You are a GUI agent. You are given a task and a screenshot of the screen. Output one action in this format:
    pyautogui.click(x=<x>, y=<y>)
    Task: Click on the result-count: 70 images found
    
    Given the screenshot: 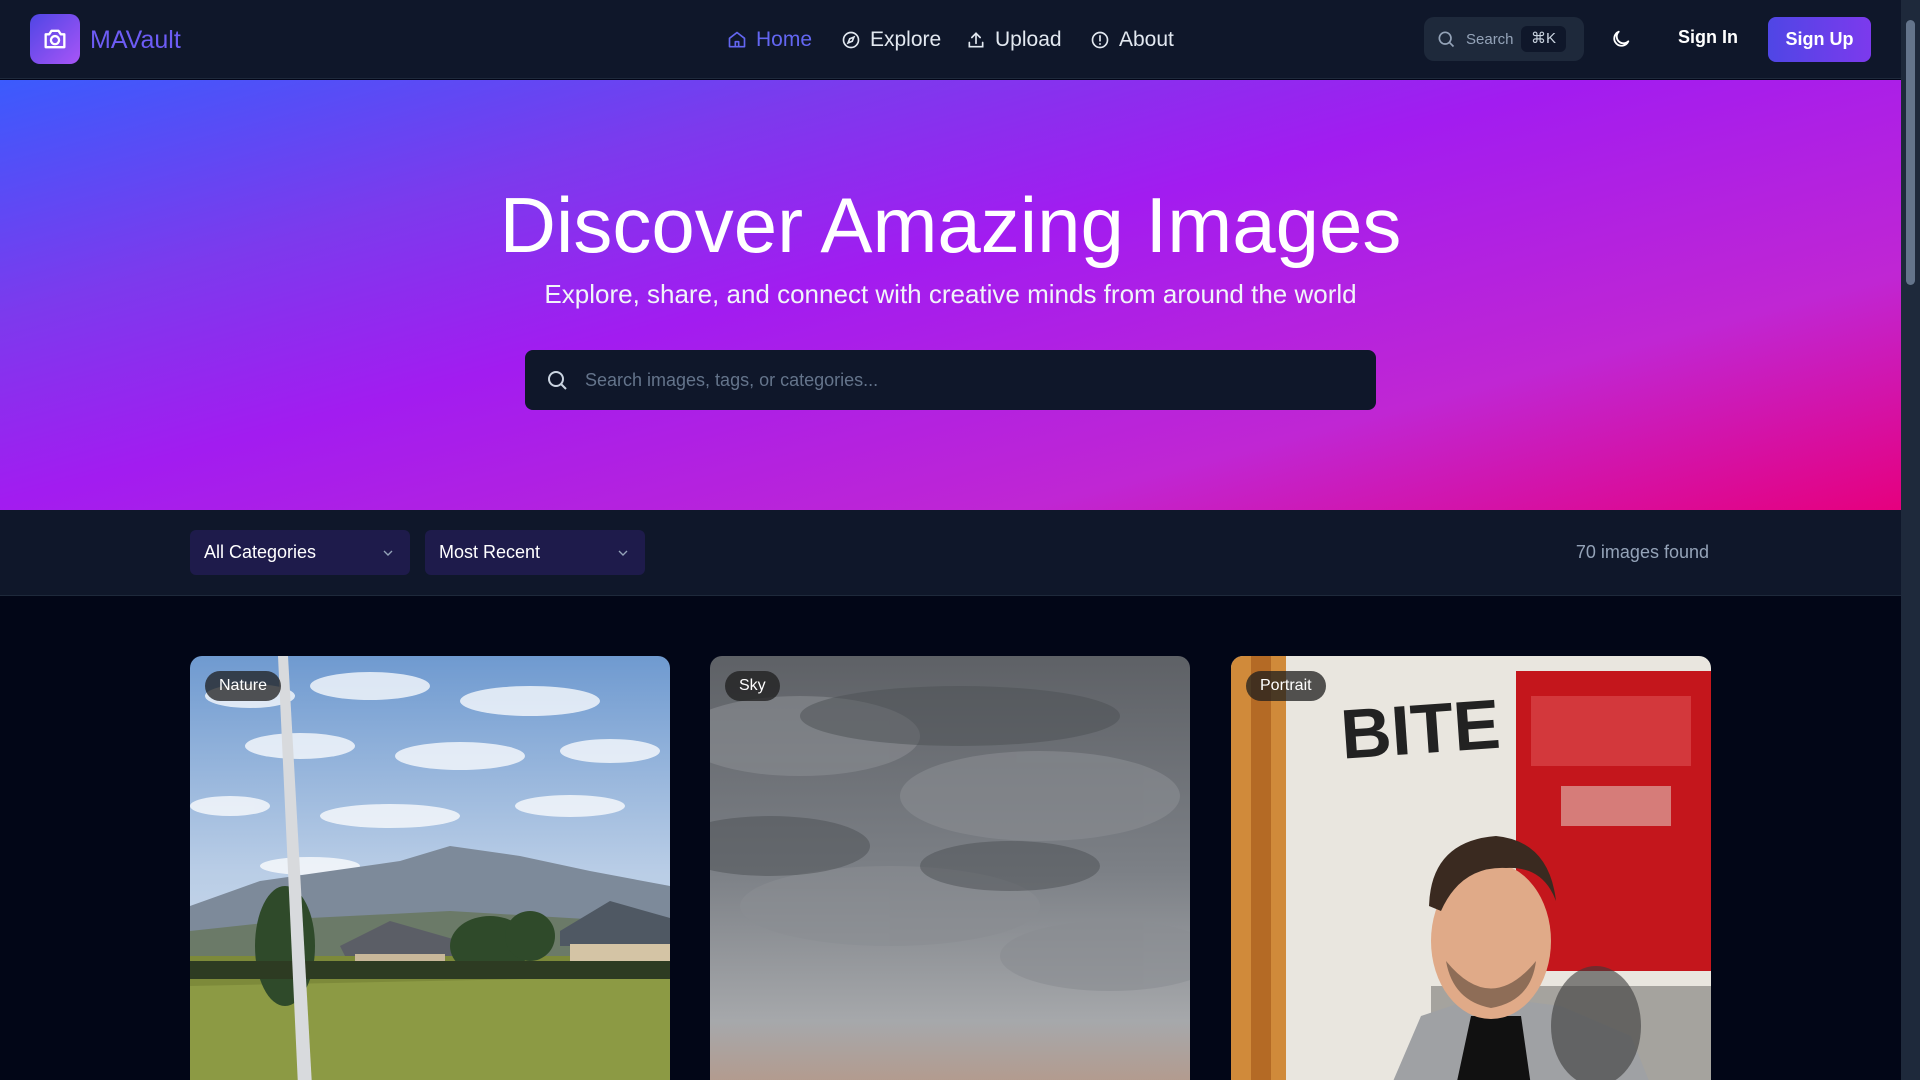 What is the action you would take?
    pyautogui.click(x=1642, y=552)
    